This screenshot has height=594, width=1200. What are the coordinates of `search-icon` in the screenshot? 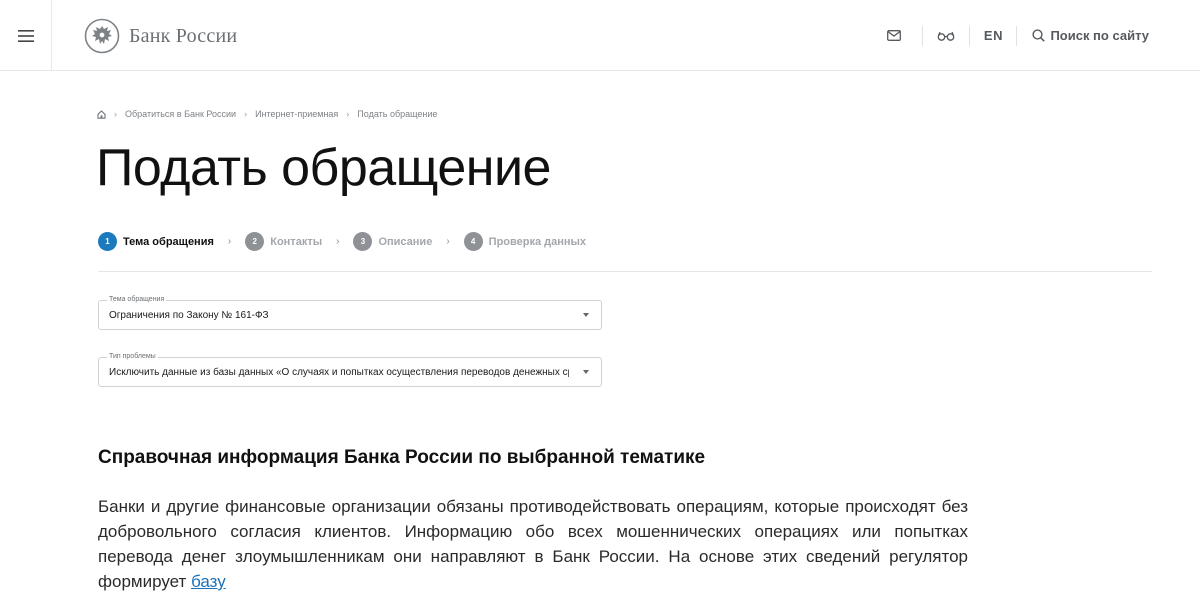 It's located at (1039, 35).